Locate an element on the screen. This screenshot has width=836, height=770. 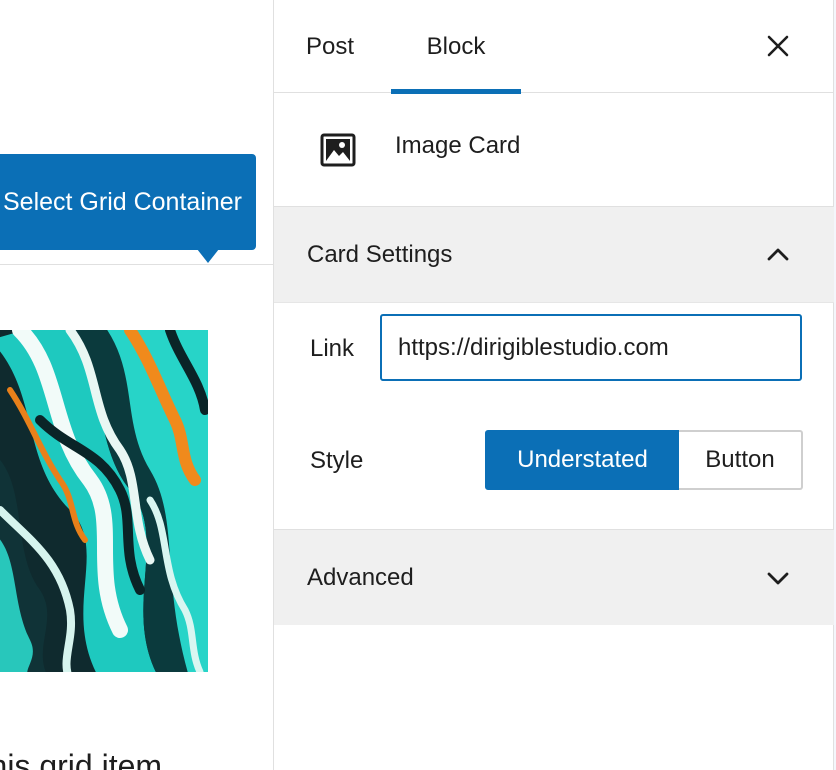
close-sidebar-button is located at coordinates (778, 46).